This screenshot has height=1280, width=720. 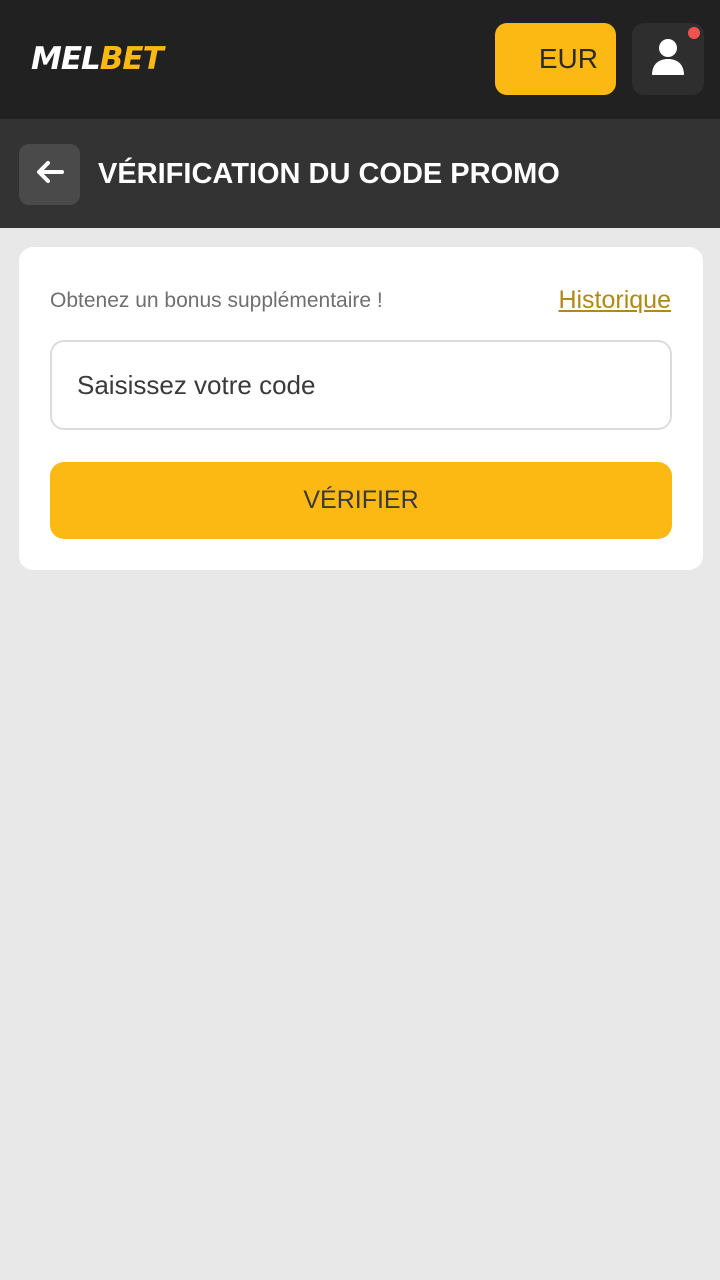 What do you see at coordinates (614, 300) in the screenshot?
I see `history-link: Historique` at bounding box center [614, 300].